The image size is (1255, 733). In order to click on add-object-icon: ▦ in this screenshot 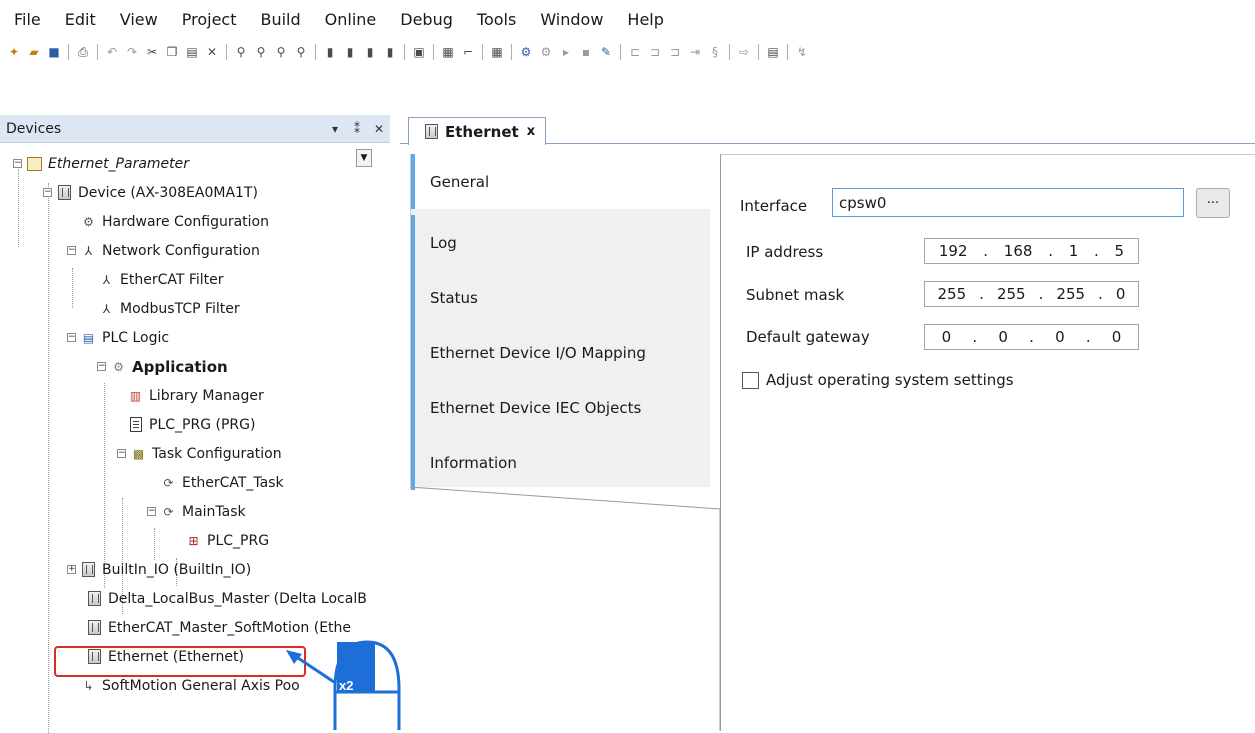, I will do `click(448, 52)`.